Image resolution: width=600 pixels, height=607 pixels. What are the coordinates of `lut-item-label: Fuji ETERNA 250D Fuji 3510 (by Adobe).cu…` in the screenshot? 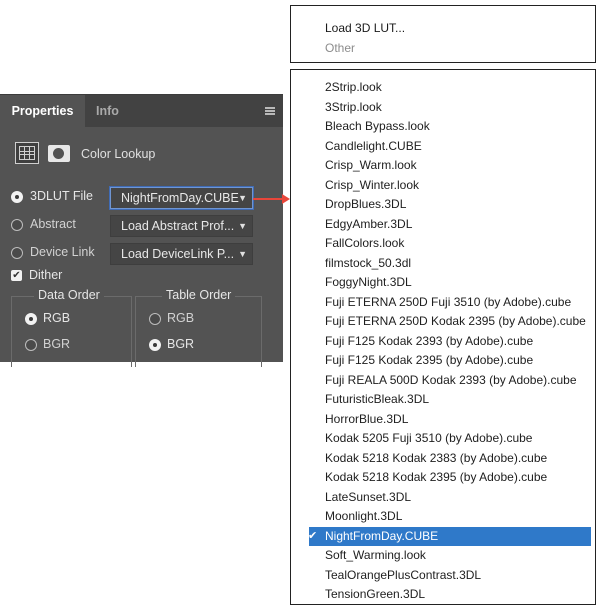 It's located at (448, 301).